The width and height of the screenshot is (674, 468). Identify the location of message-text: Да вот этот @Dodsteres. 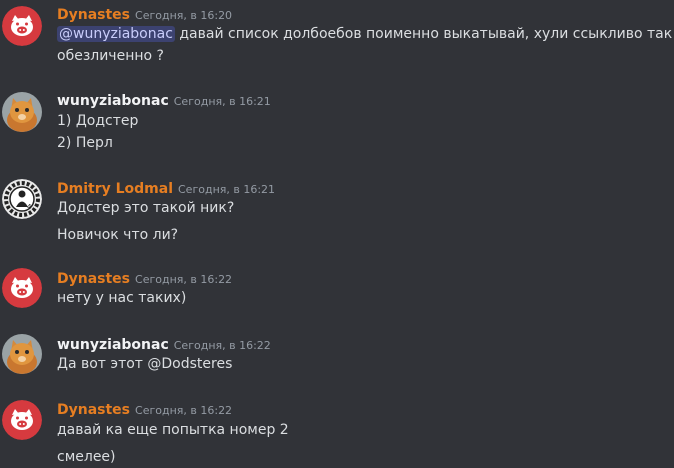
(145, 364).